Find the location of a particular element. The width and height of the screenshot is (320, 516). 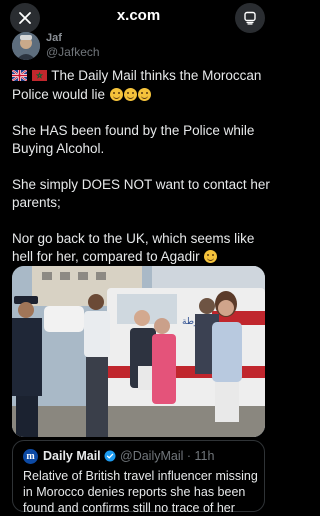

tabs-icon is located at coordinates (250, 18).